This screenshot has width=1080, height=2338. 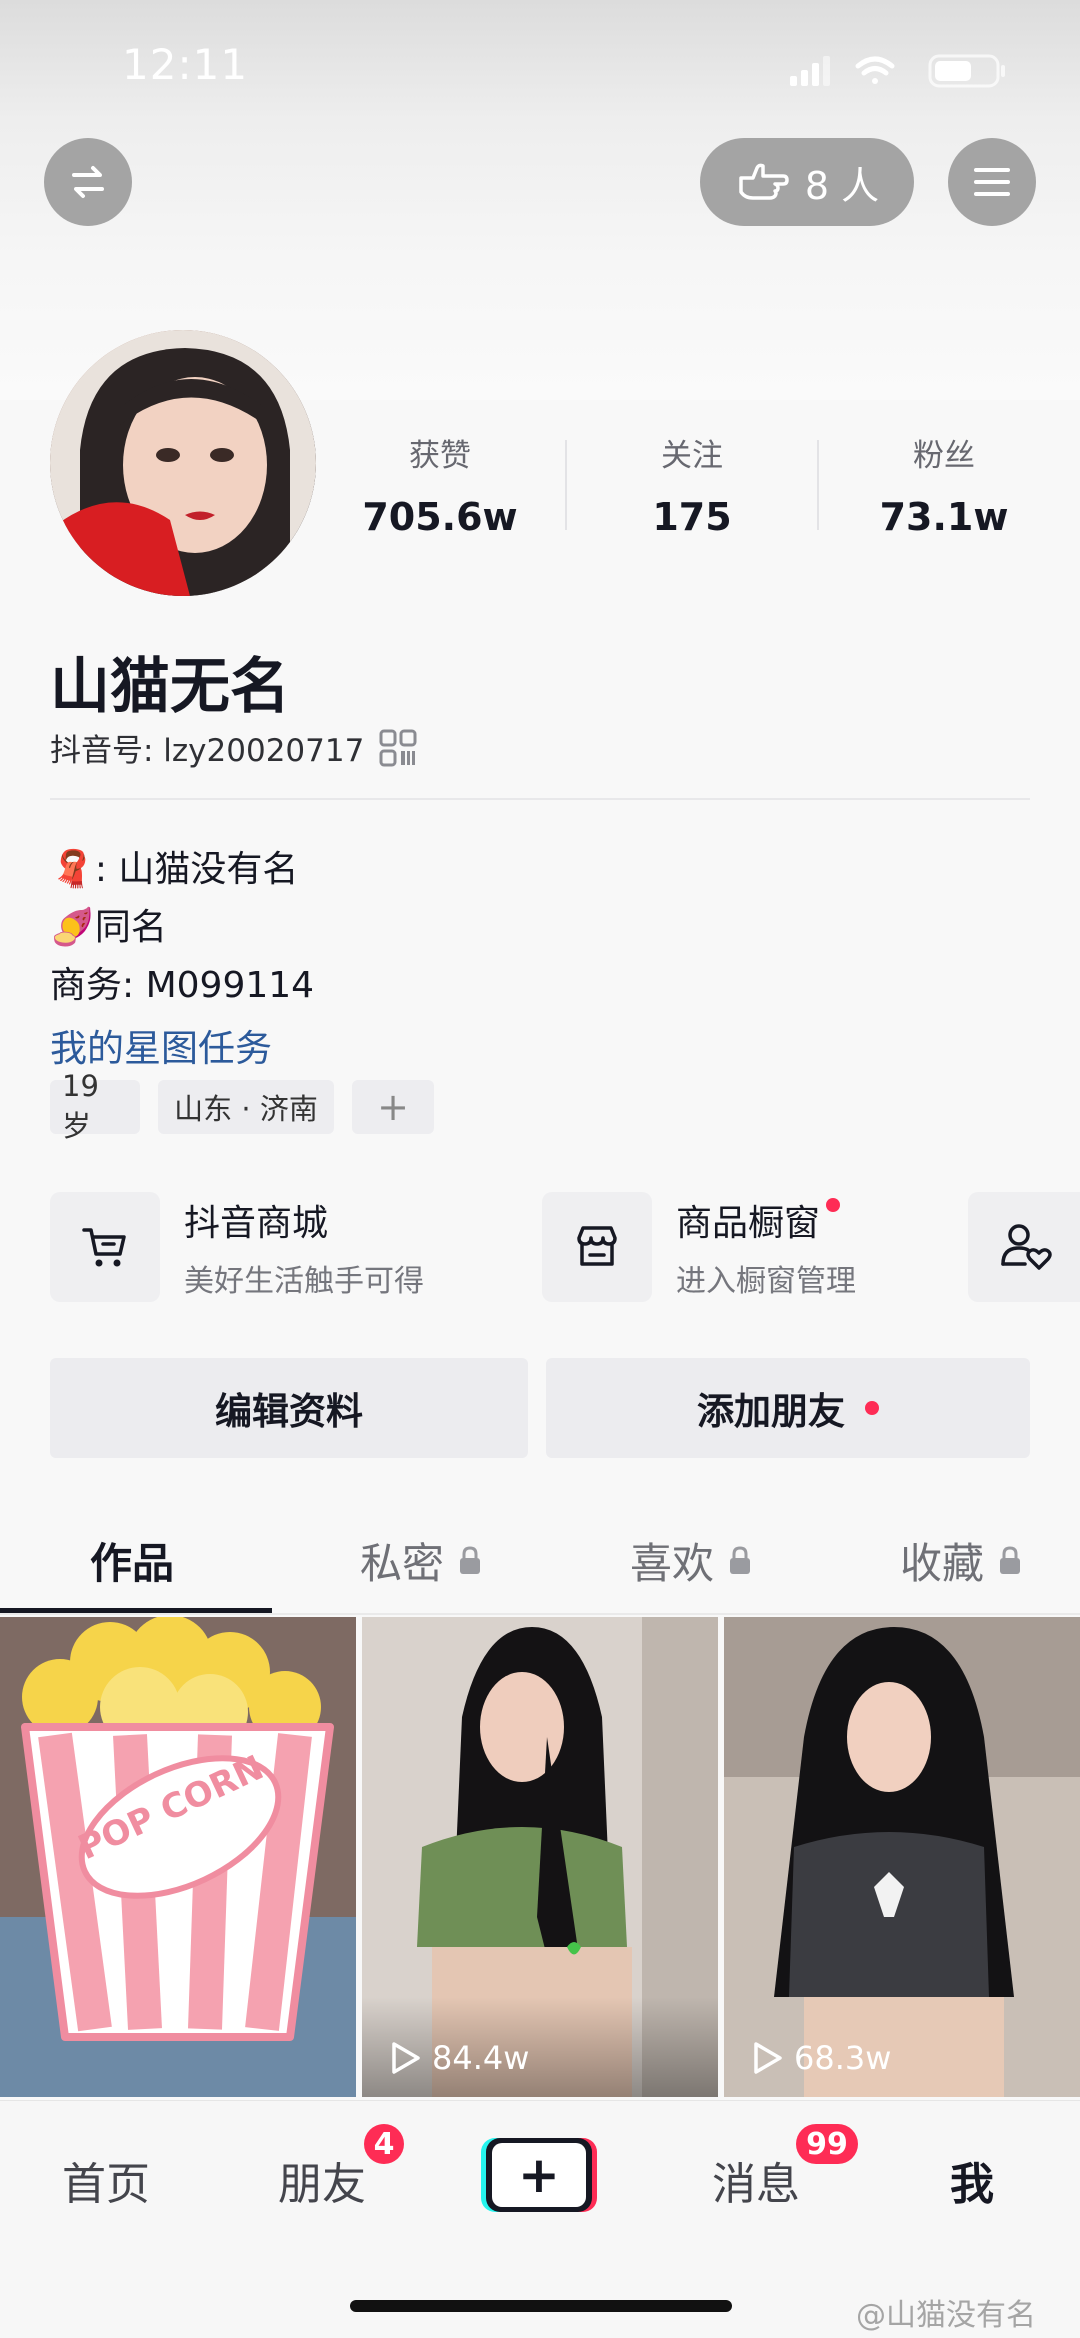 I want to click on add-friend-button: 添加朋友, so click(x=788, y=1408).